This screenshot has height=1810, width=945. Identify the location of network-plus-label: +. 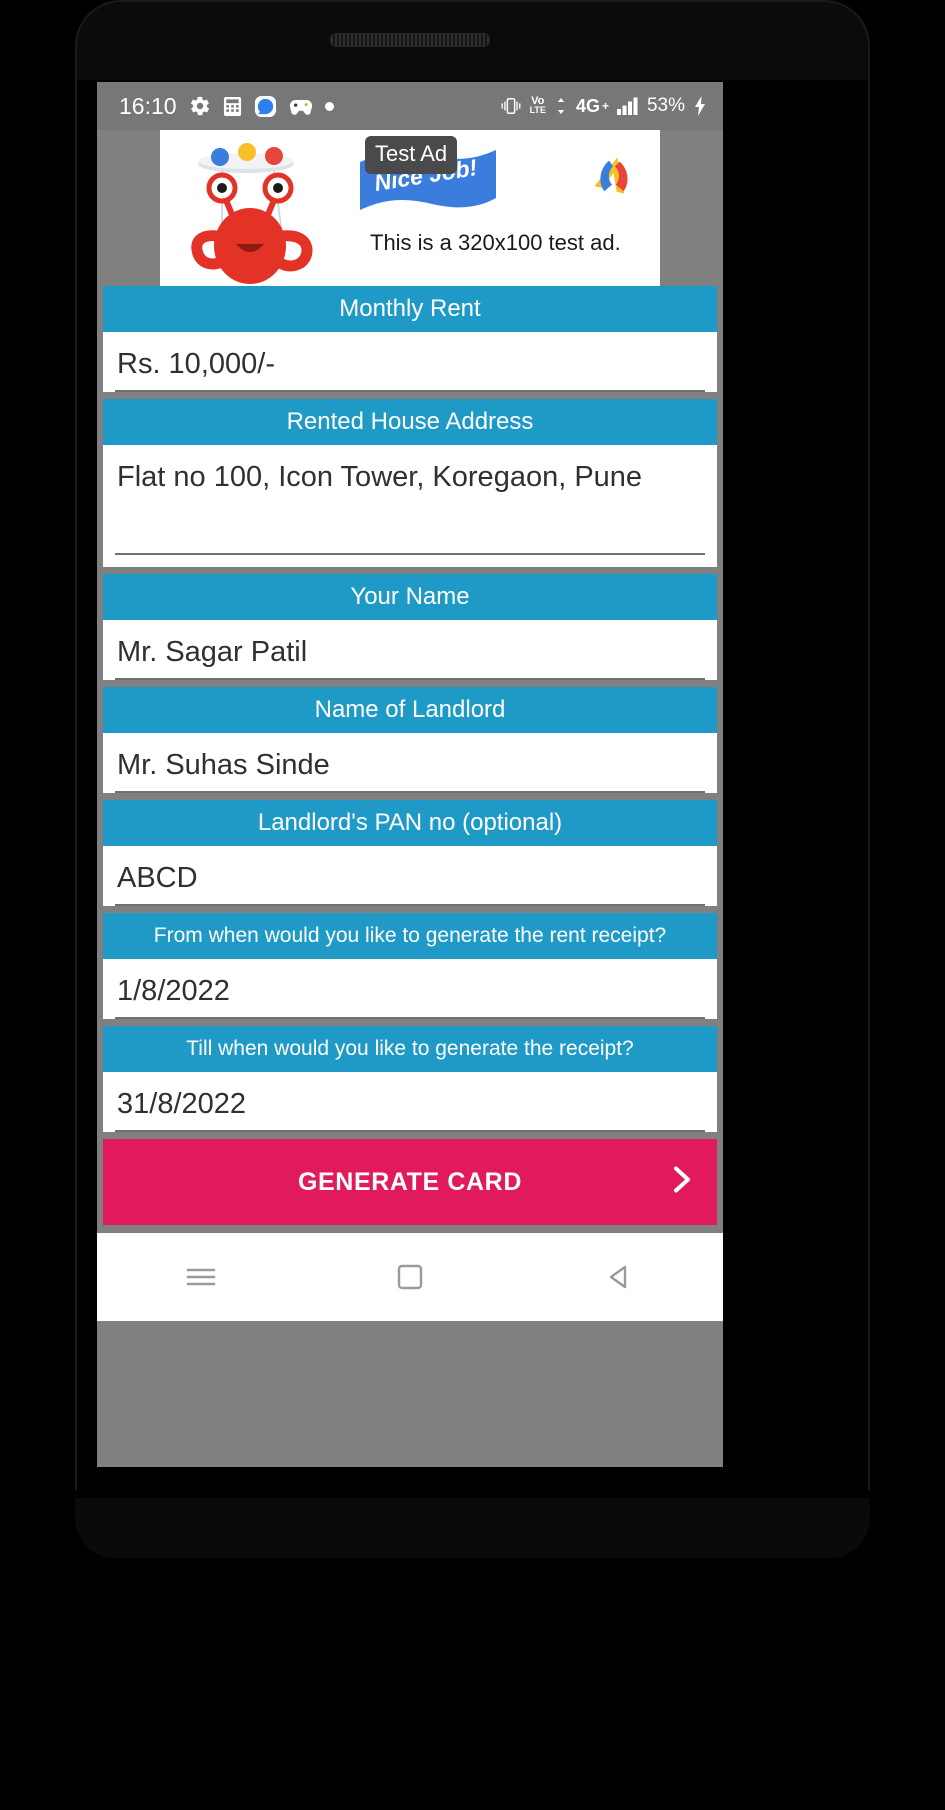
(605, 106).